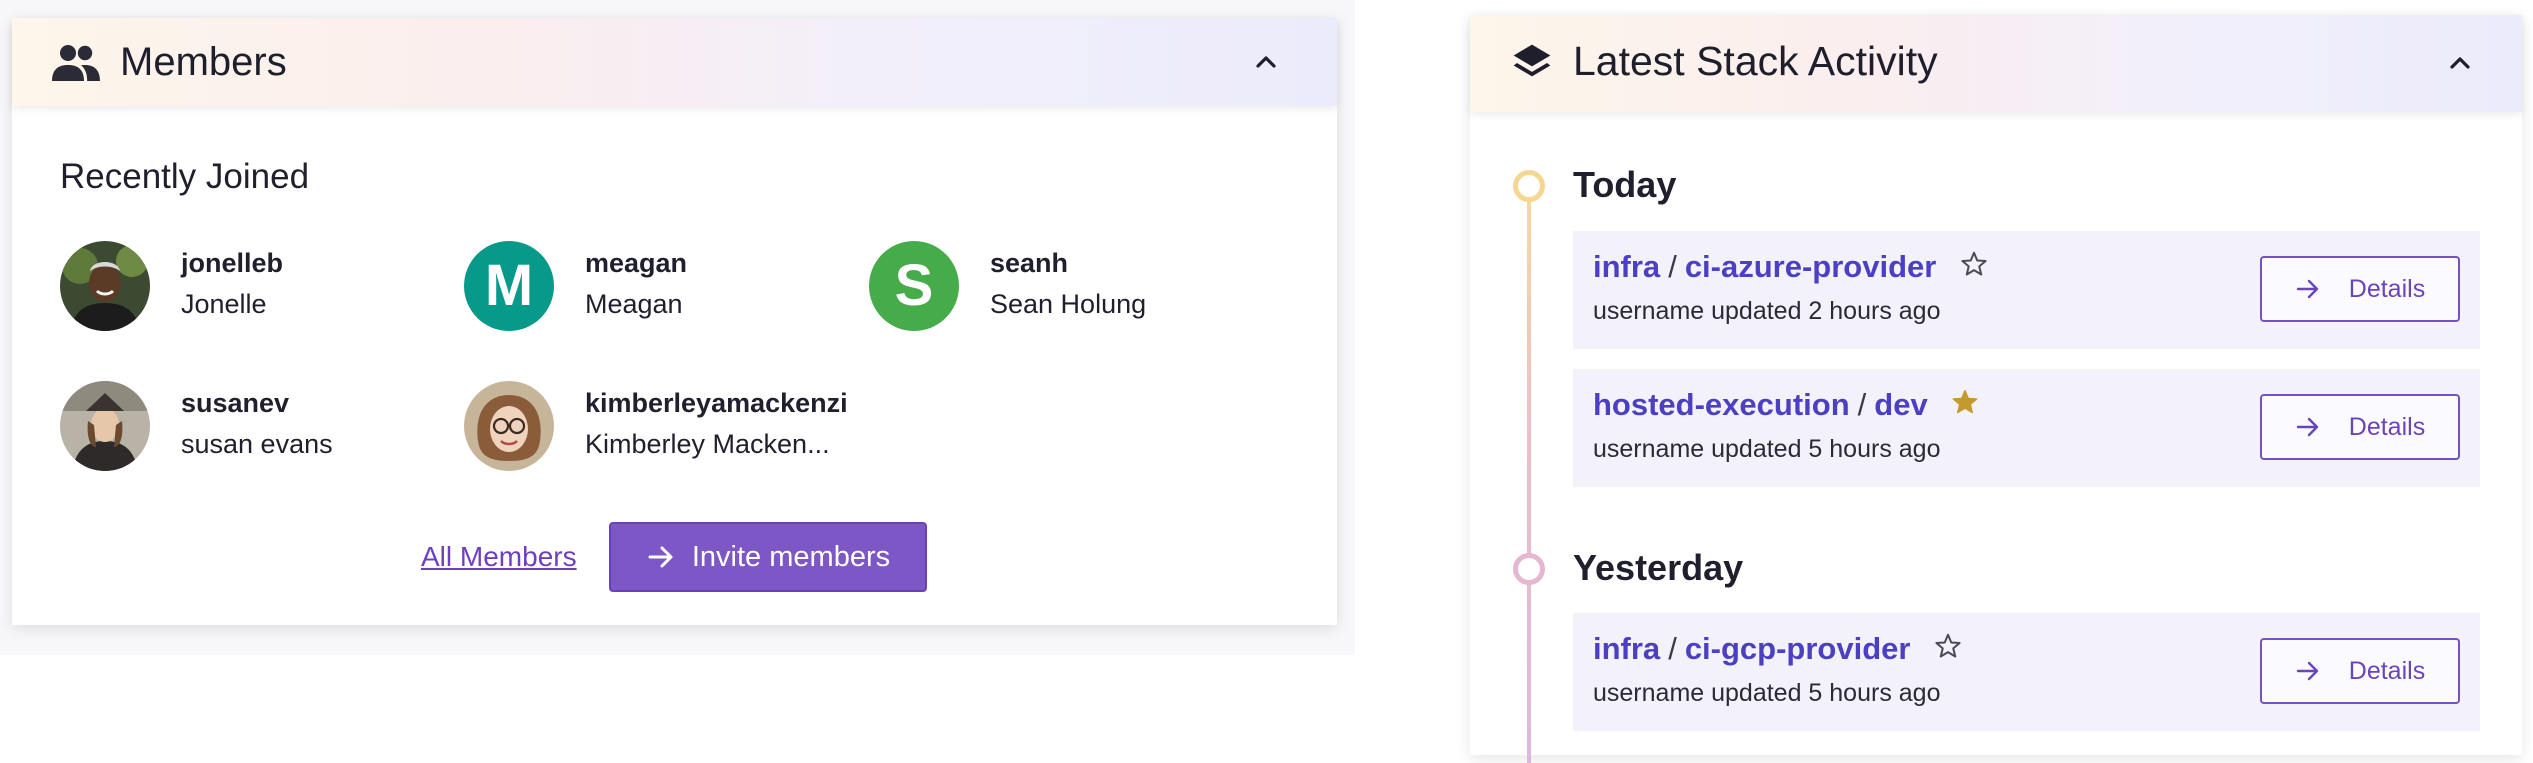  Describe the element at coordinates (232, 263) in the screenshot. I see `member-username: jonelleb` at that location.